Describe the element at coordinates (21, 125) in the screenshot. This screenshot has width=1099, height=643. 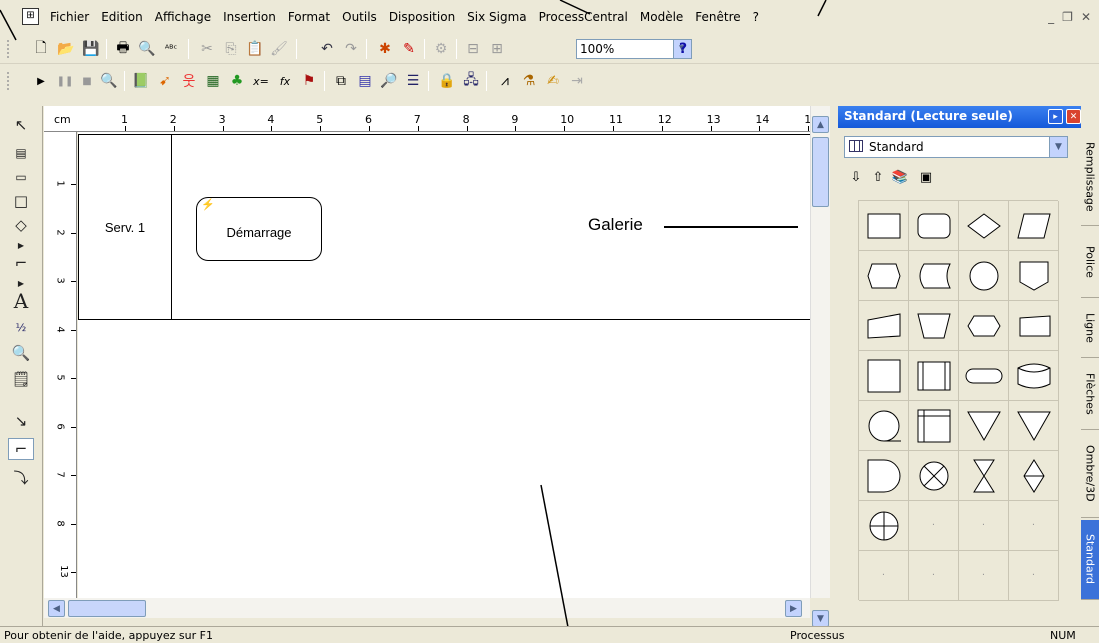
I see `pointer-icon: ↖` at that location.